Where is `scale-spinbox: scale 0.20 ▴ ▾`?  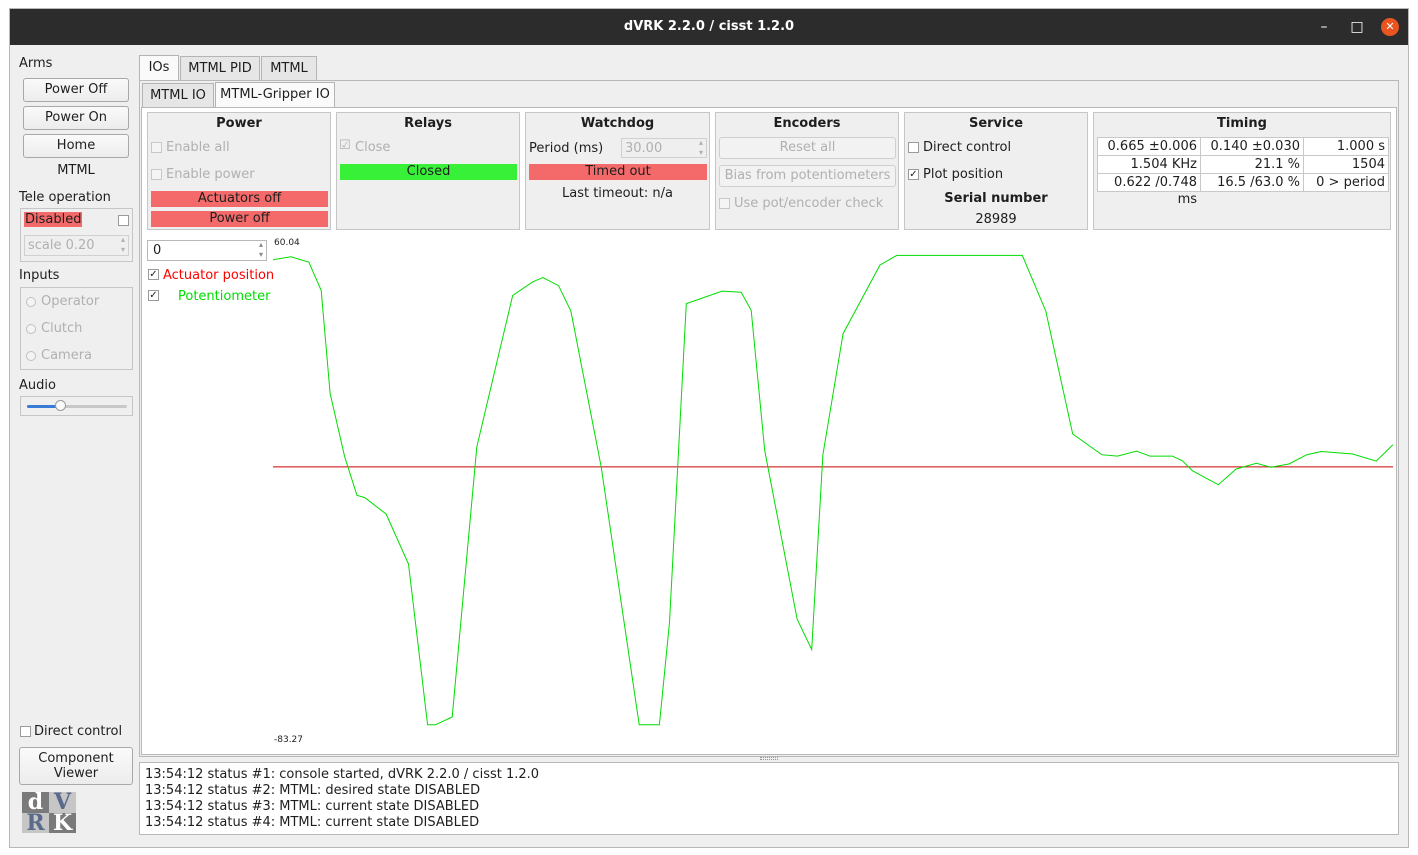
scale-spinbox: scale 0.20 ▴ ▾ is located at coordinates (76, 245).